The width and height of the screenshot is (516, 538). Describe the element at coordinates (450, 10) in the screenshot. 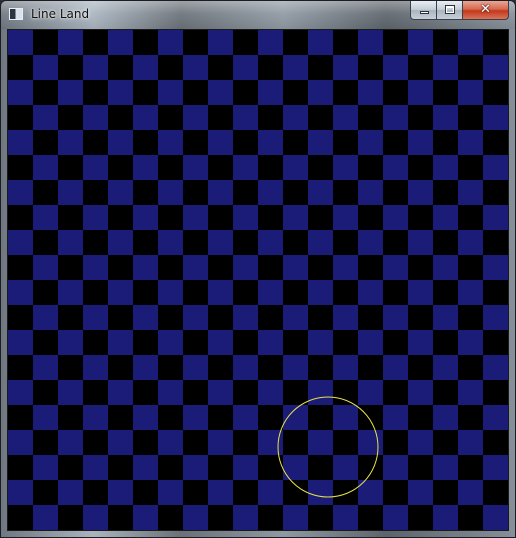

I see `maximize-button` at that location.